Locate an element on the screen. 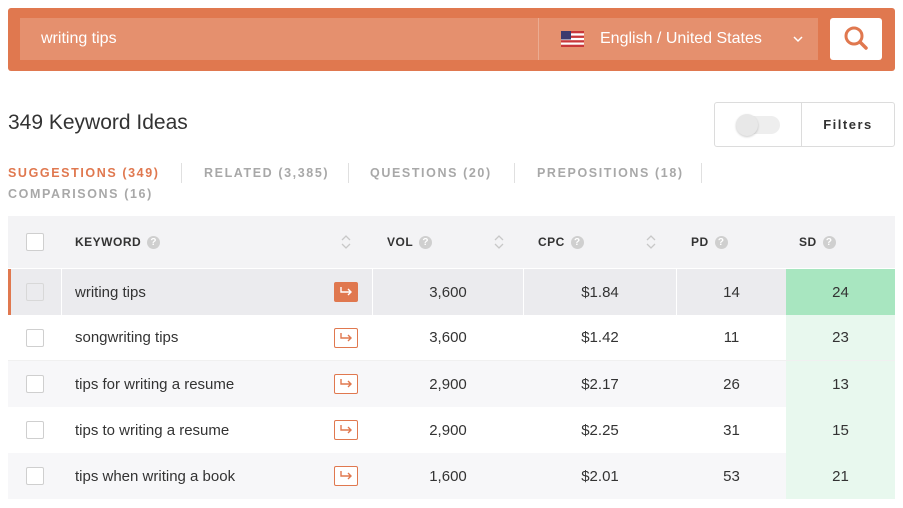 The image size is (903, 508). select-all-checkbox is located at coordinates (34, 242).